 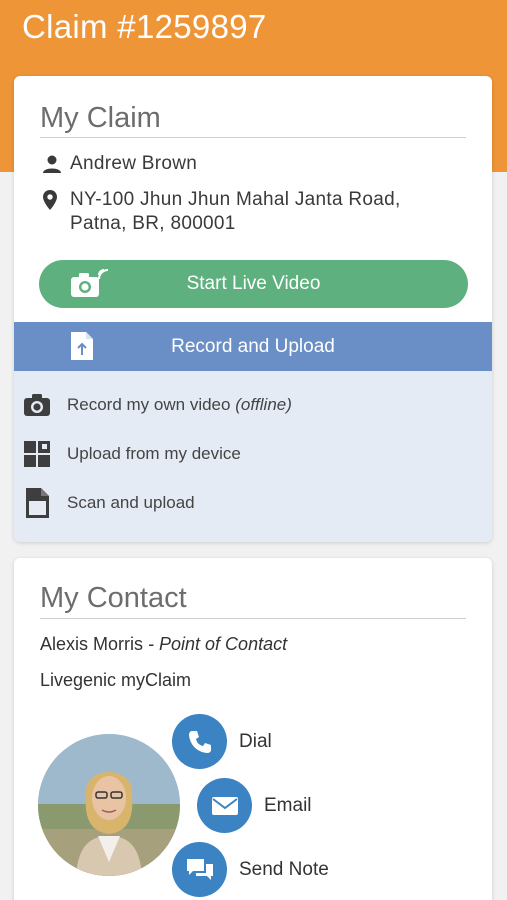 I want to click on contact-role: - Point of Contact, so click(x=215, y=644).